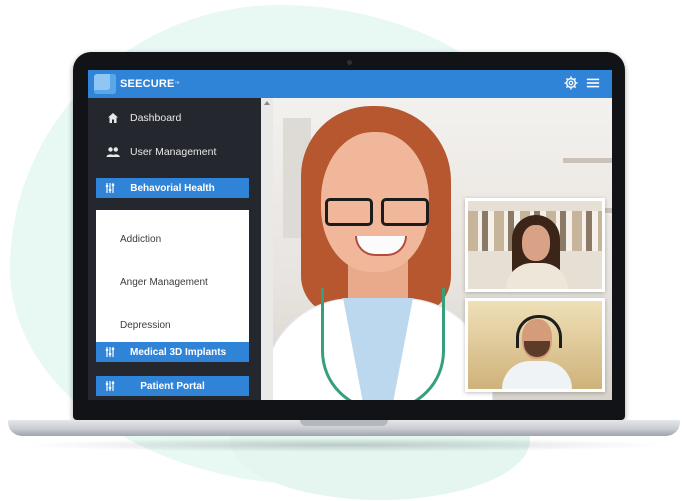 Image resolution: width=688 pixels, height=501 pixels. I want to click on section-label: Patient Portal, so click(172, 386).